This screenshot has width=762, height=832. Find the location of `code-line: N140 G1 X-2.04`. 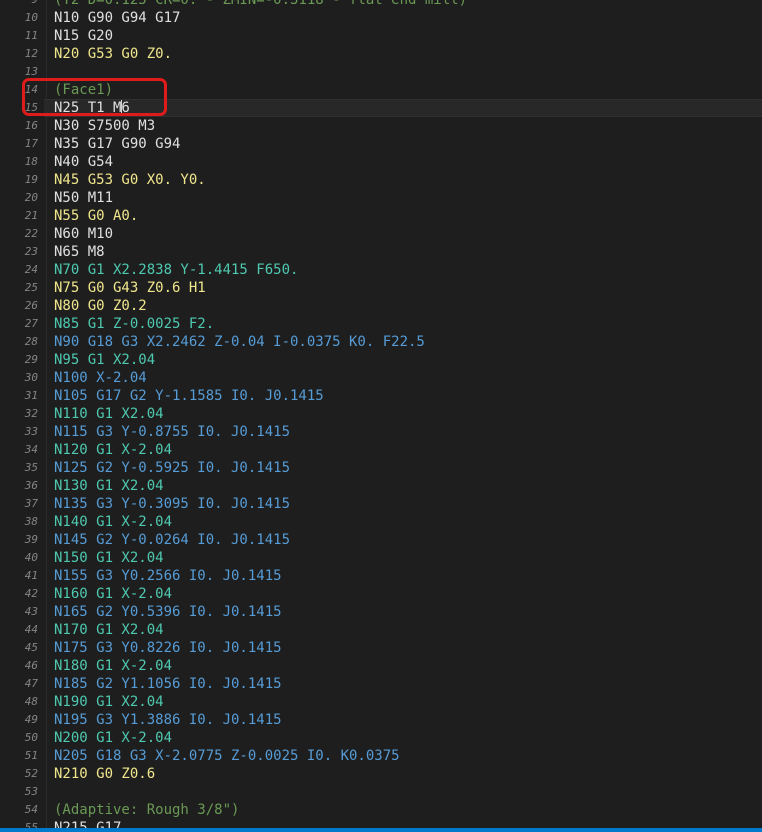

code-line: N140 G1 X-2.04 is located at coordinates (113, 522).